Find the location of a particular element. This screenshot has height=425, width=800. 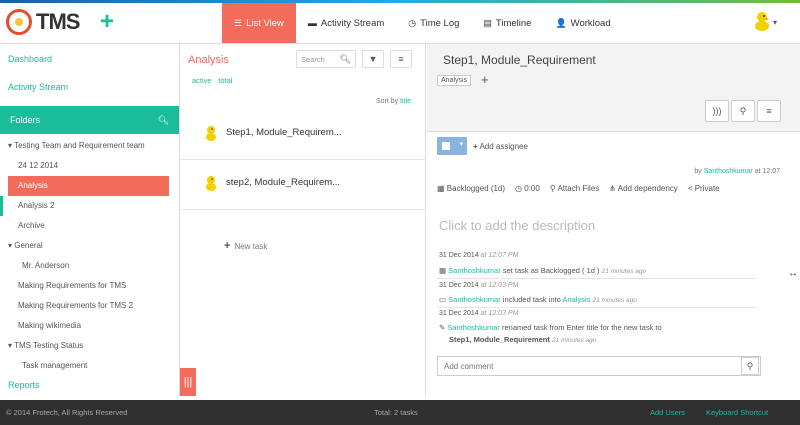

filter-total: total is located at coordinates (225, 80).